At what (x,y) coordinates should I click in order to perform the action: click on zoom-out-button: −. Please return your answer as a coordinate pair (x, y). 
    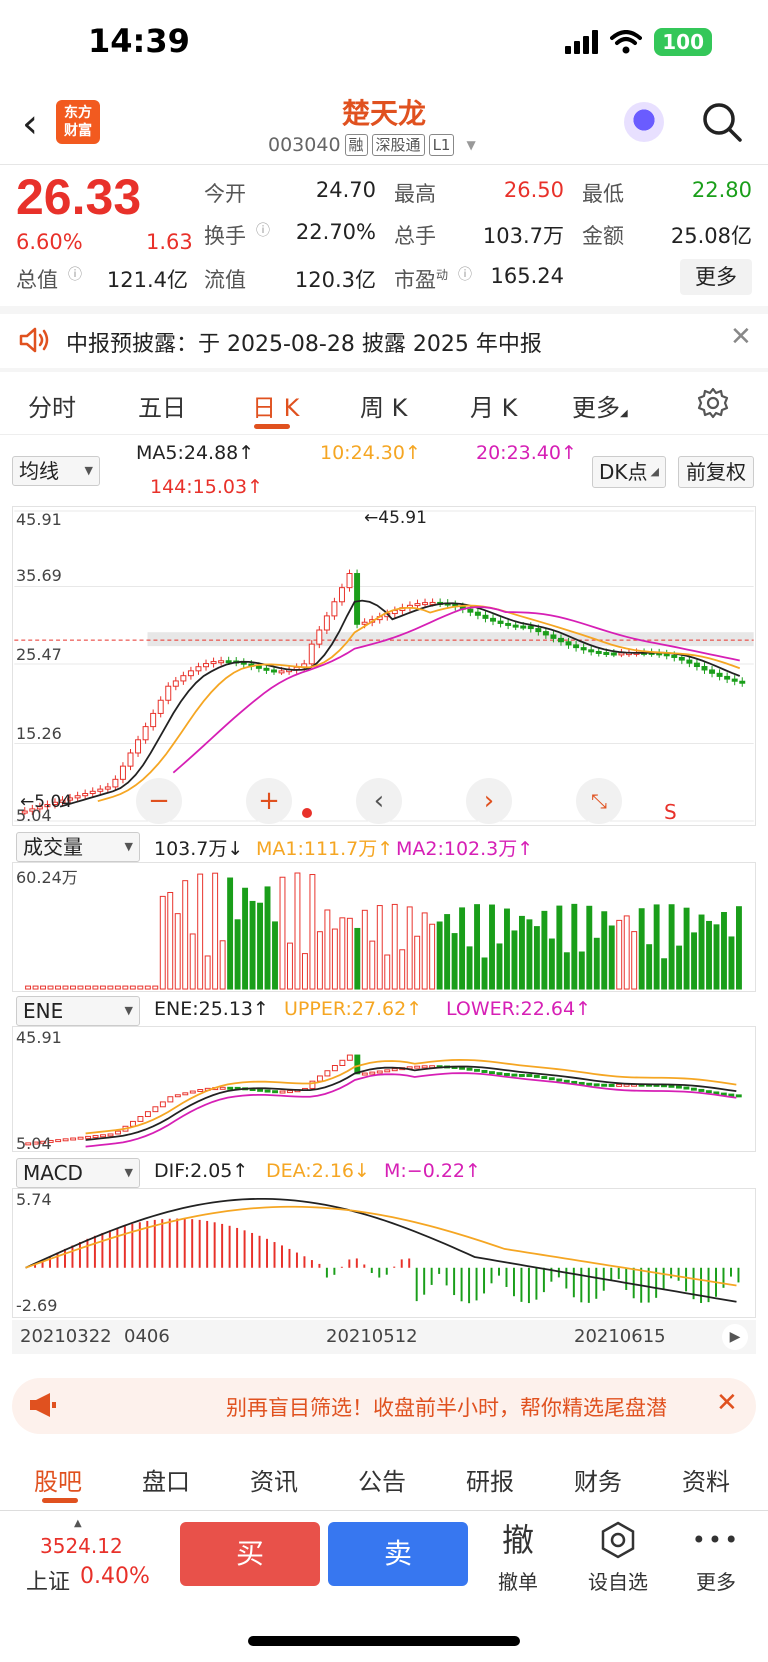
    Looking at the image, I should click on (159, 801).